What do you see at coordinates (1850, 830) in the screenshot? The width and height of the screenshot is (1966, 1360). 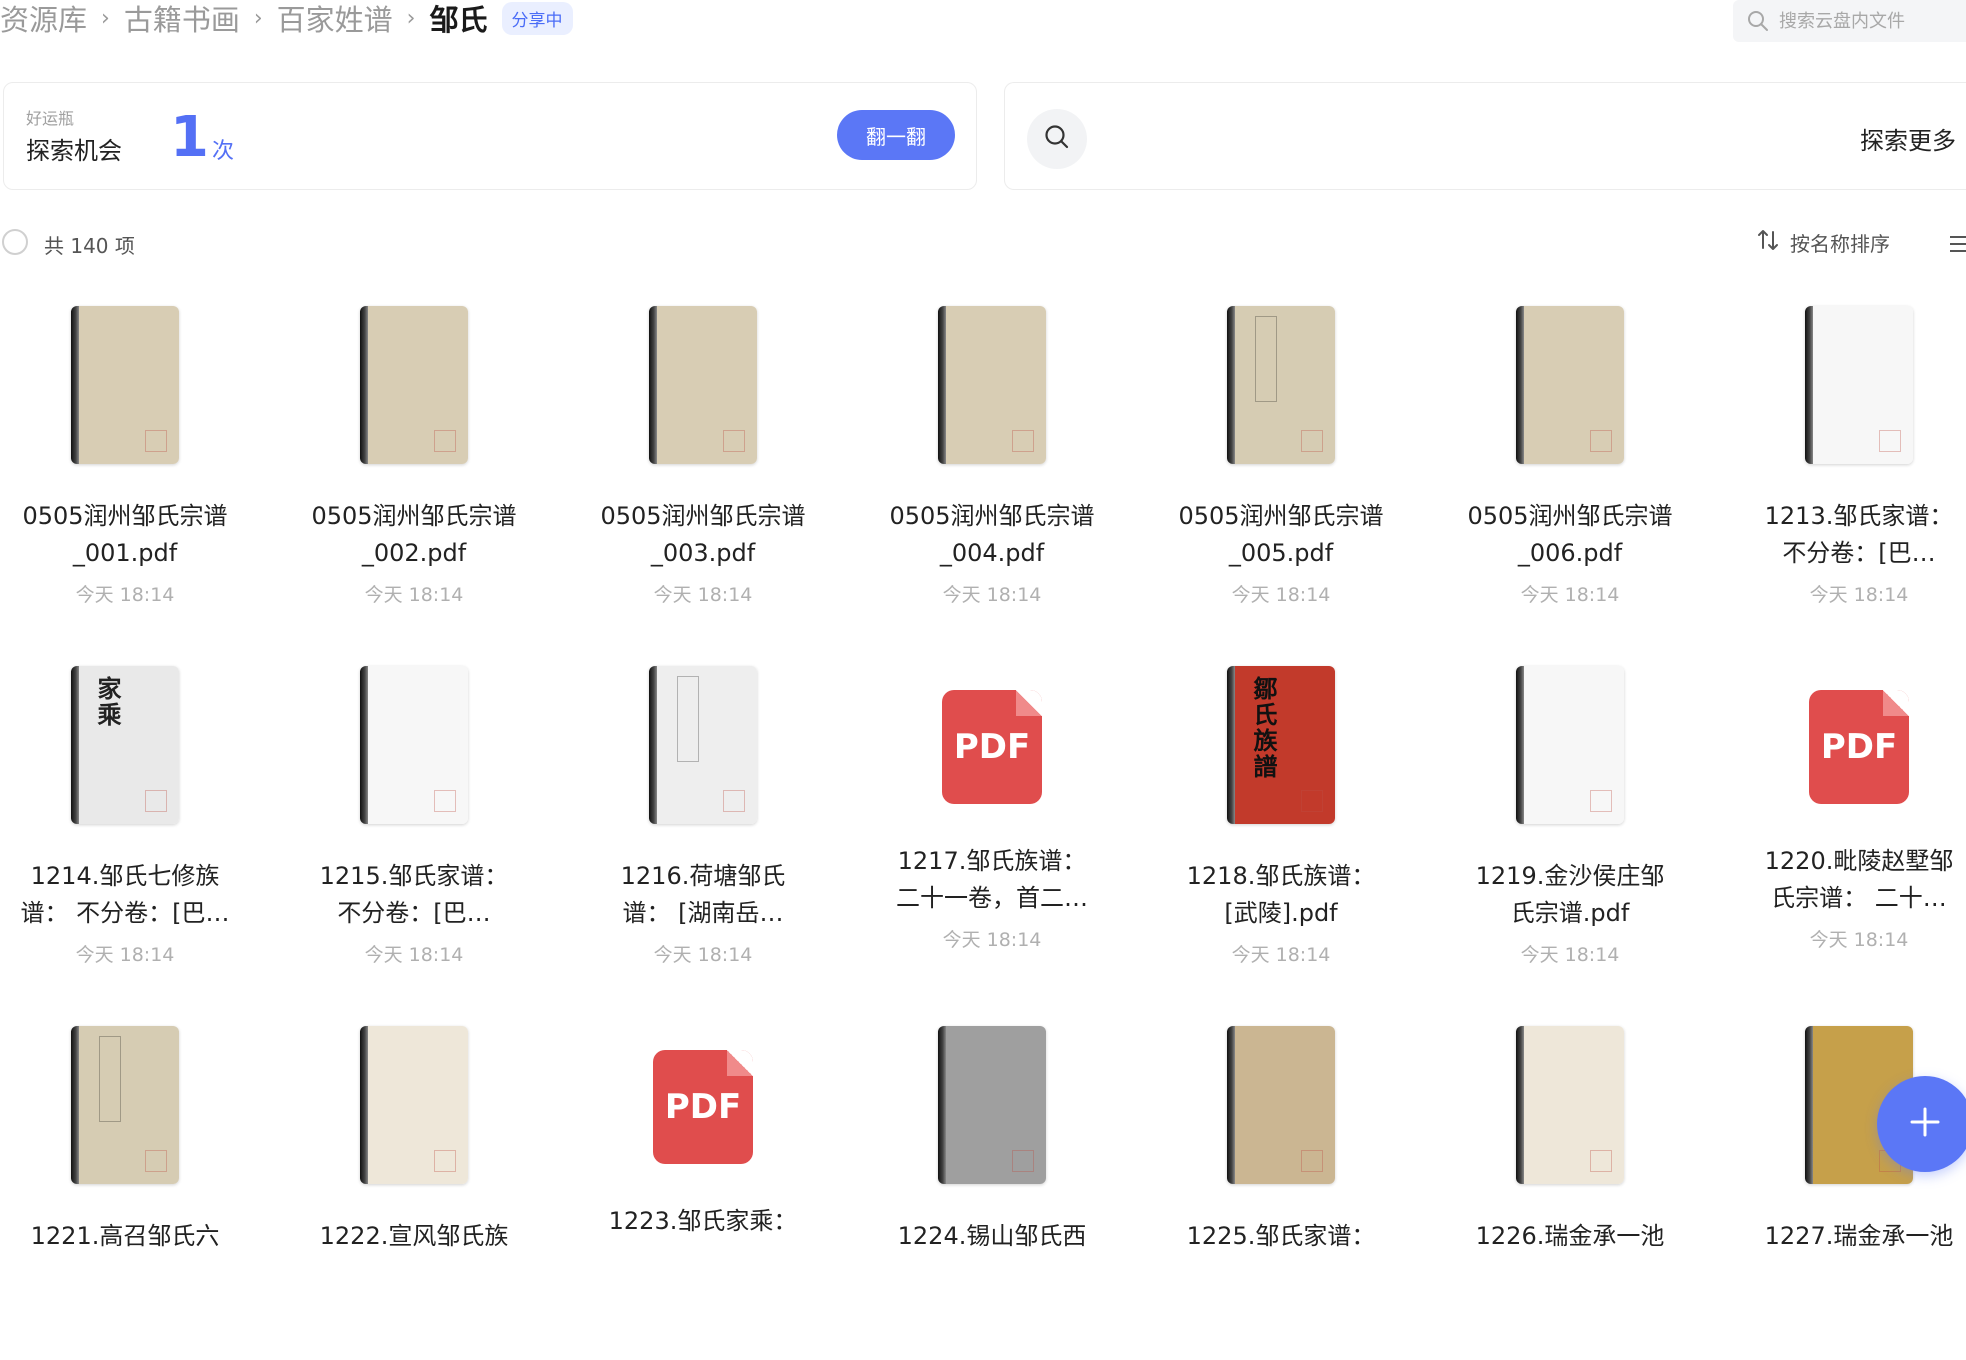 I see `file-item: PDF 1220.毗陵赵墅邹氏宗谱： 二十… 今天 18:14` at bounding box center [1850, 830].